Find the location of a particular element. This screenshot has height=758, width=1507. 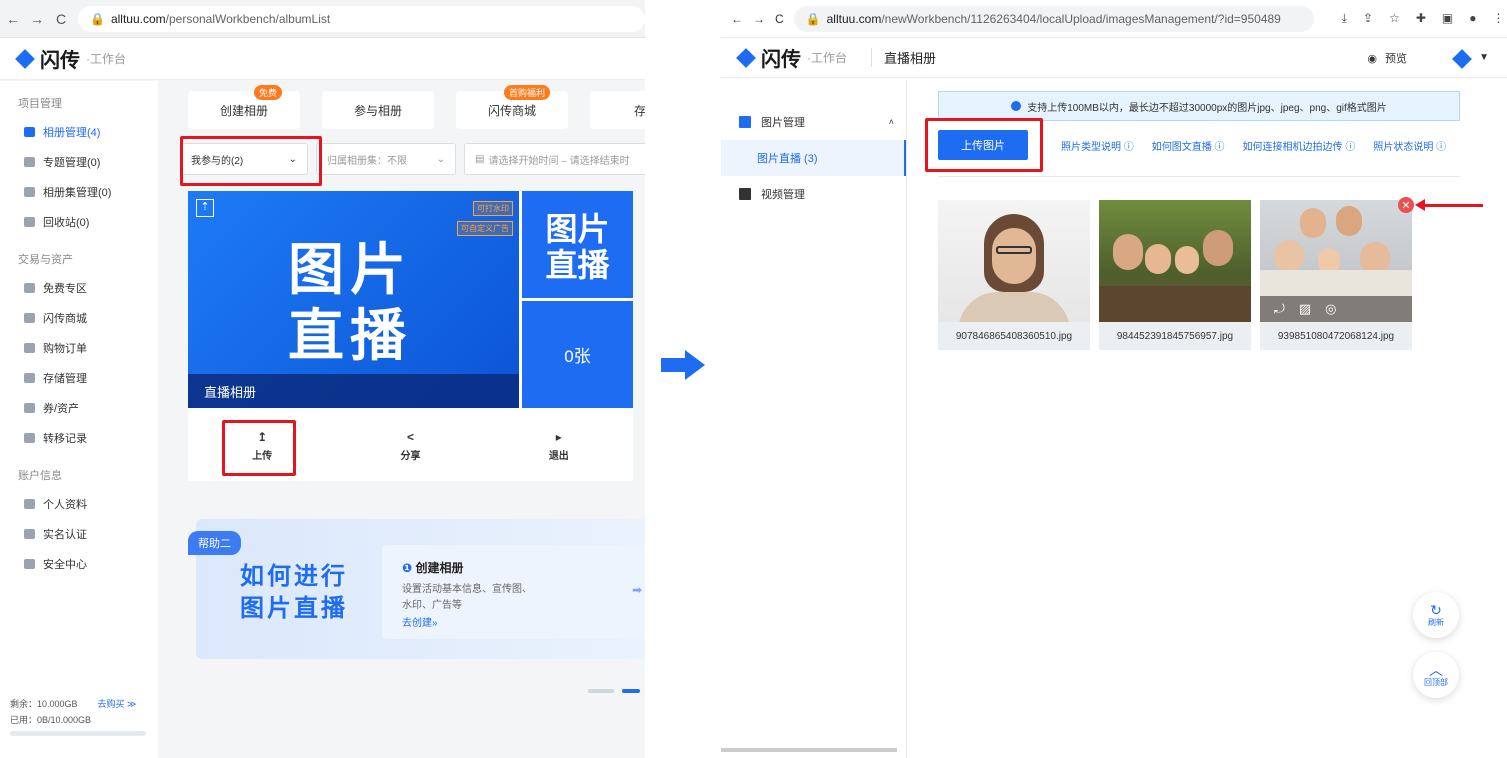

scrollbar is located at coordinates (809, 750).